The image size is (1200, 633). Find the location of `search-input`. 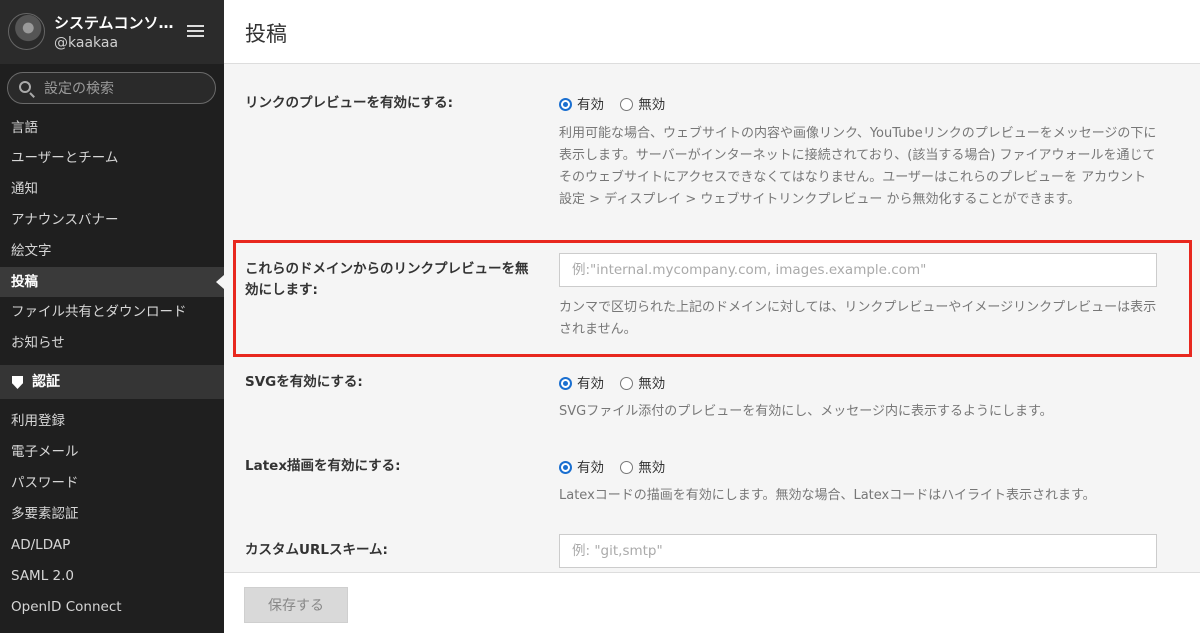

search-input is located at coordinates (126, 89).